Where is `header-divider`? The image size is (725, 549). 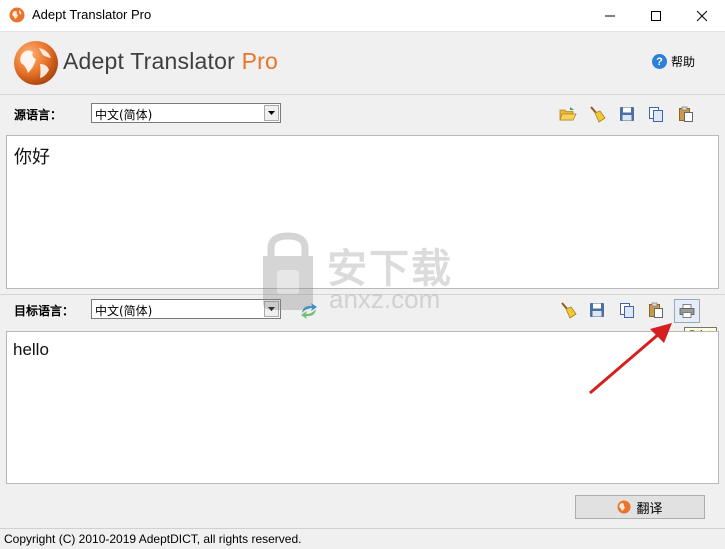
header-divider is located at coordinates (362, 94).